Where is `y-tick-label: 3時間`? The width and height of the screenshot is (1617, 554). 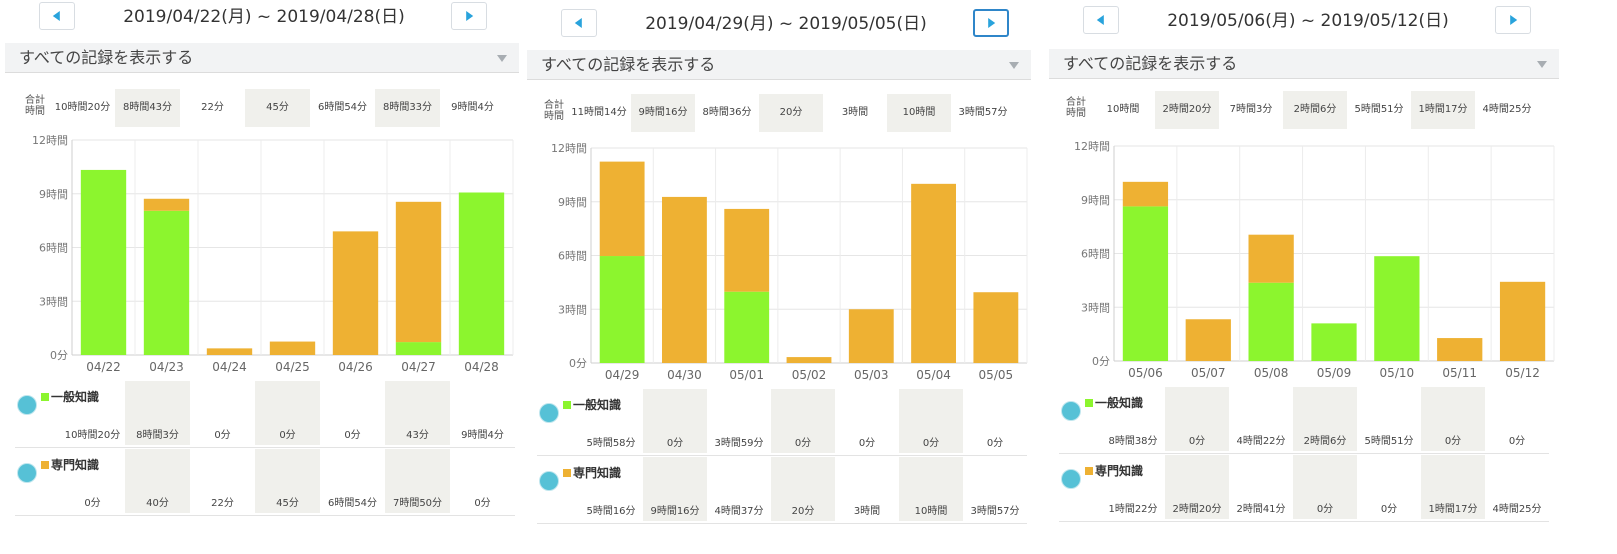
y-tick-label: 3時間 is located at coordinates (572, 309).